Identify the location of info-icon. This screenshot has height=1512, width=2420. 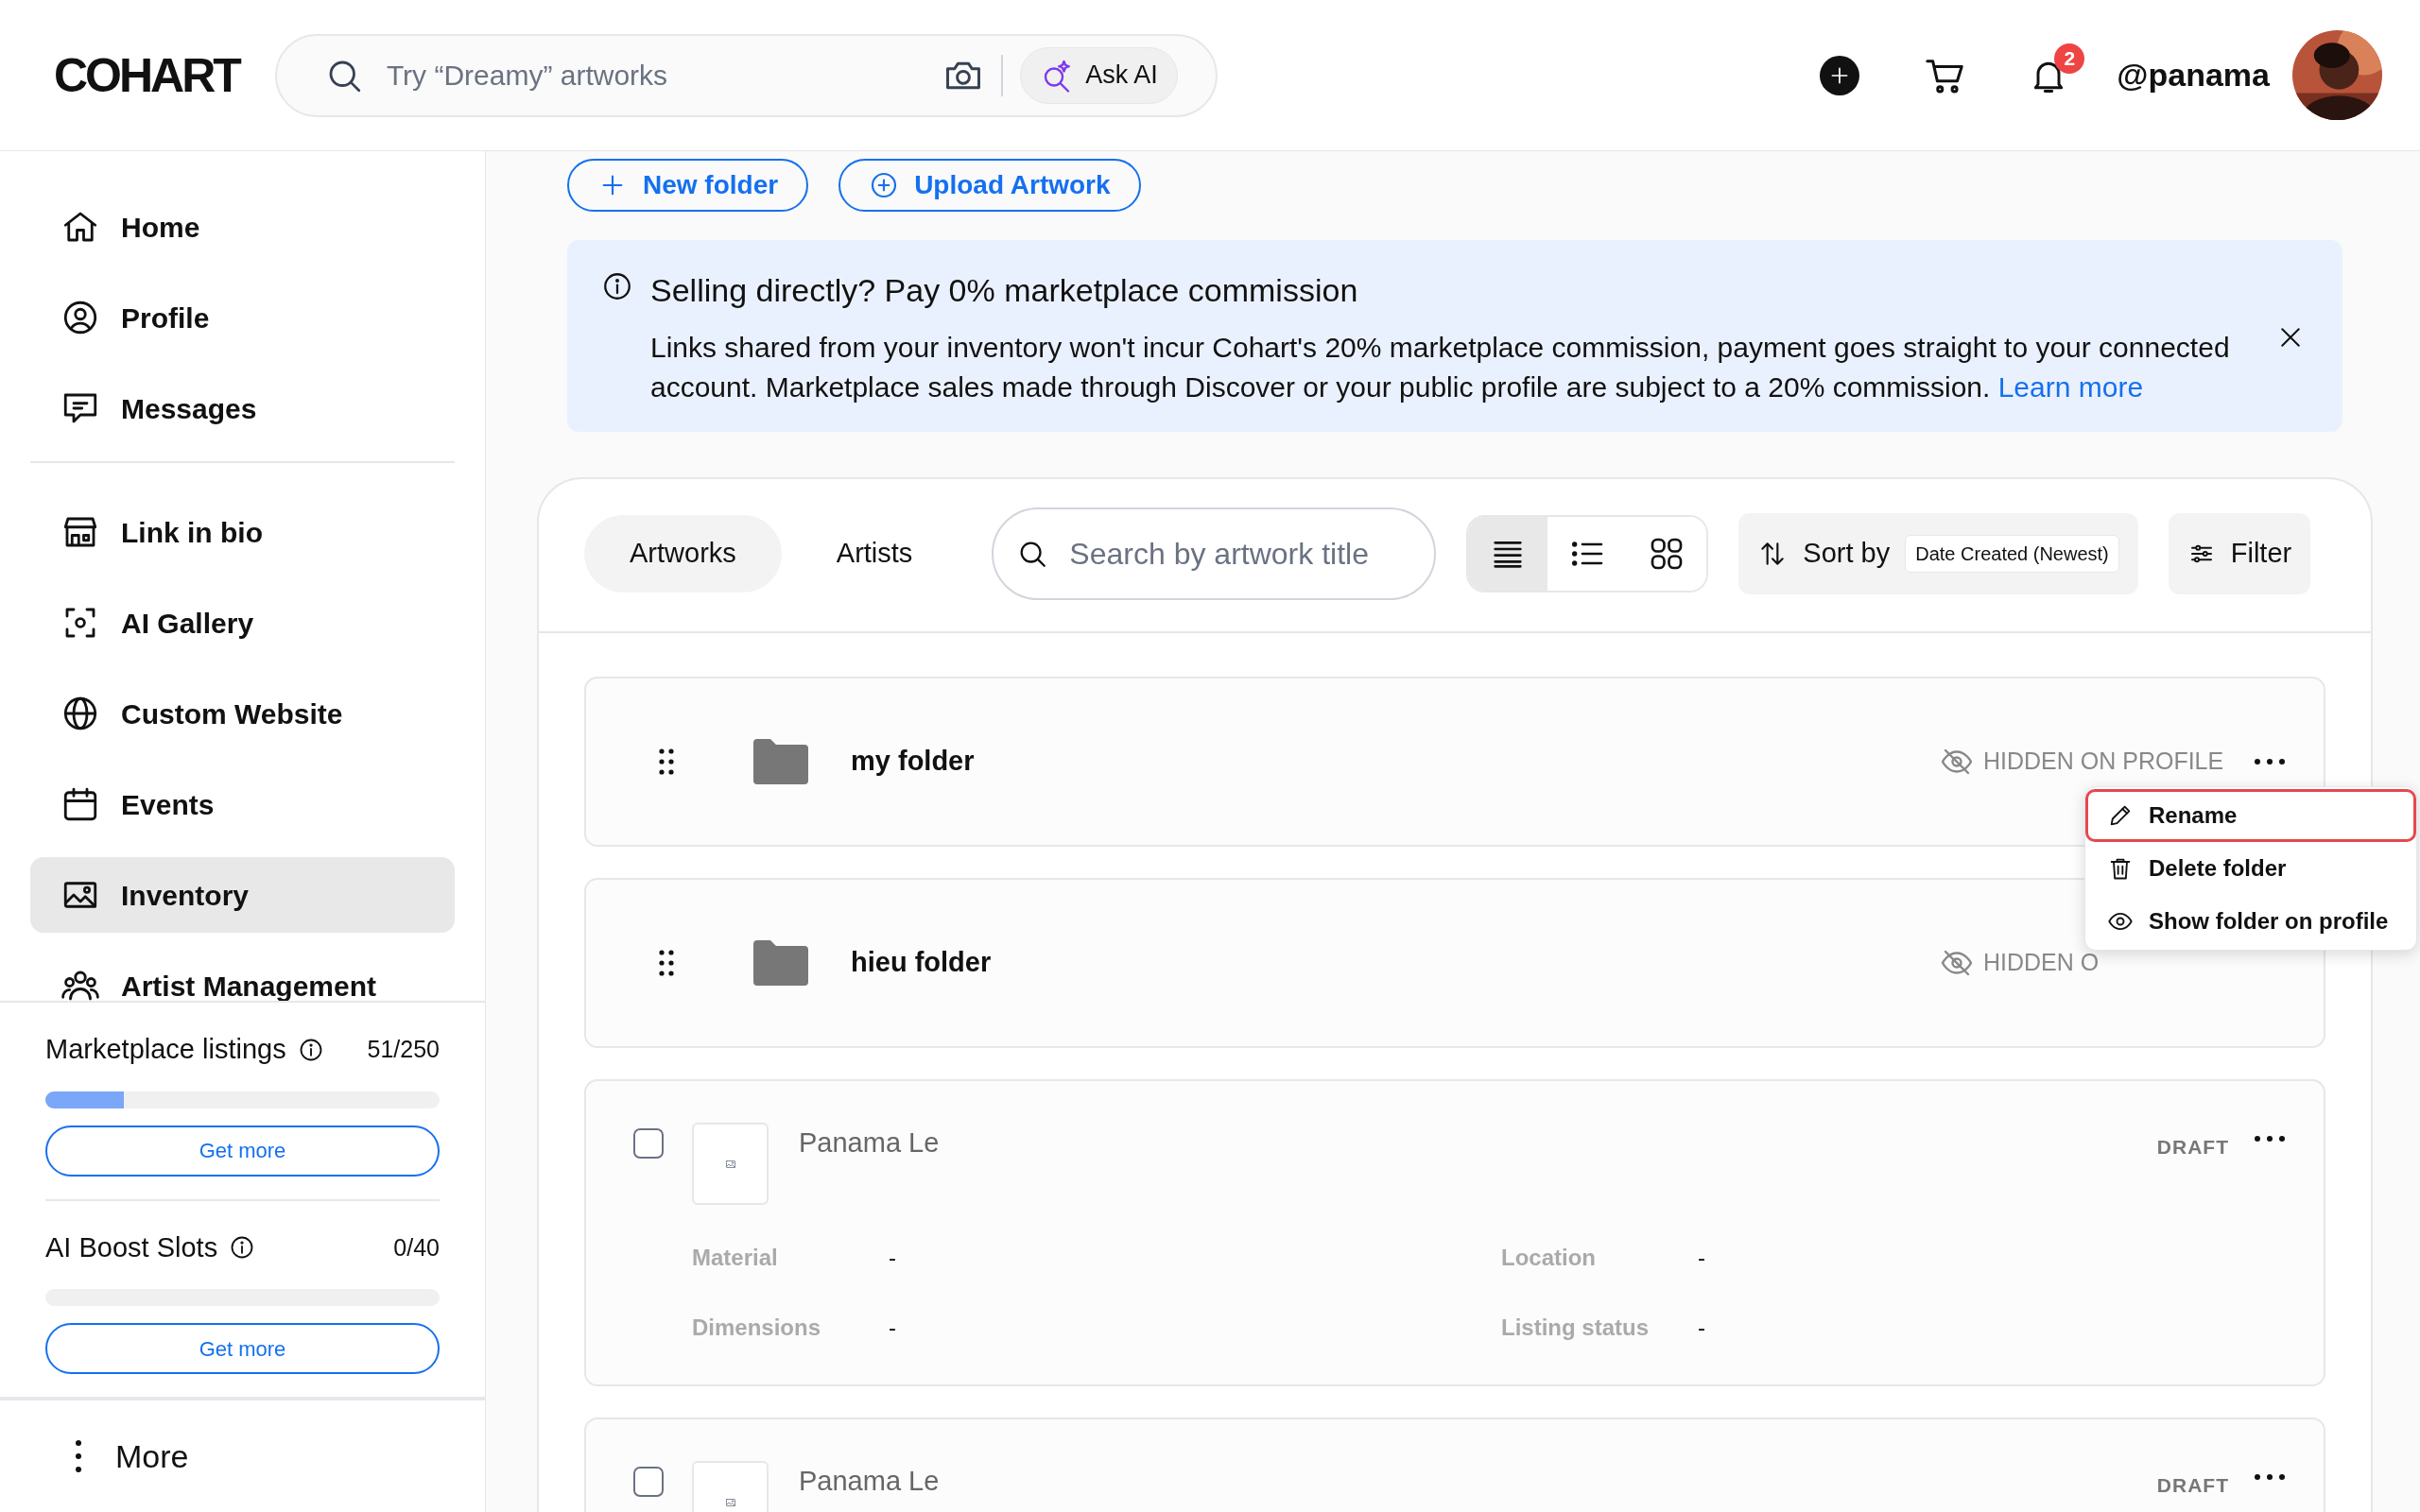
(617, 286).